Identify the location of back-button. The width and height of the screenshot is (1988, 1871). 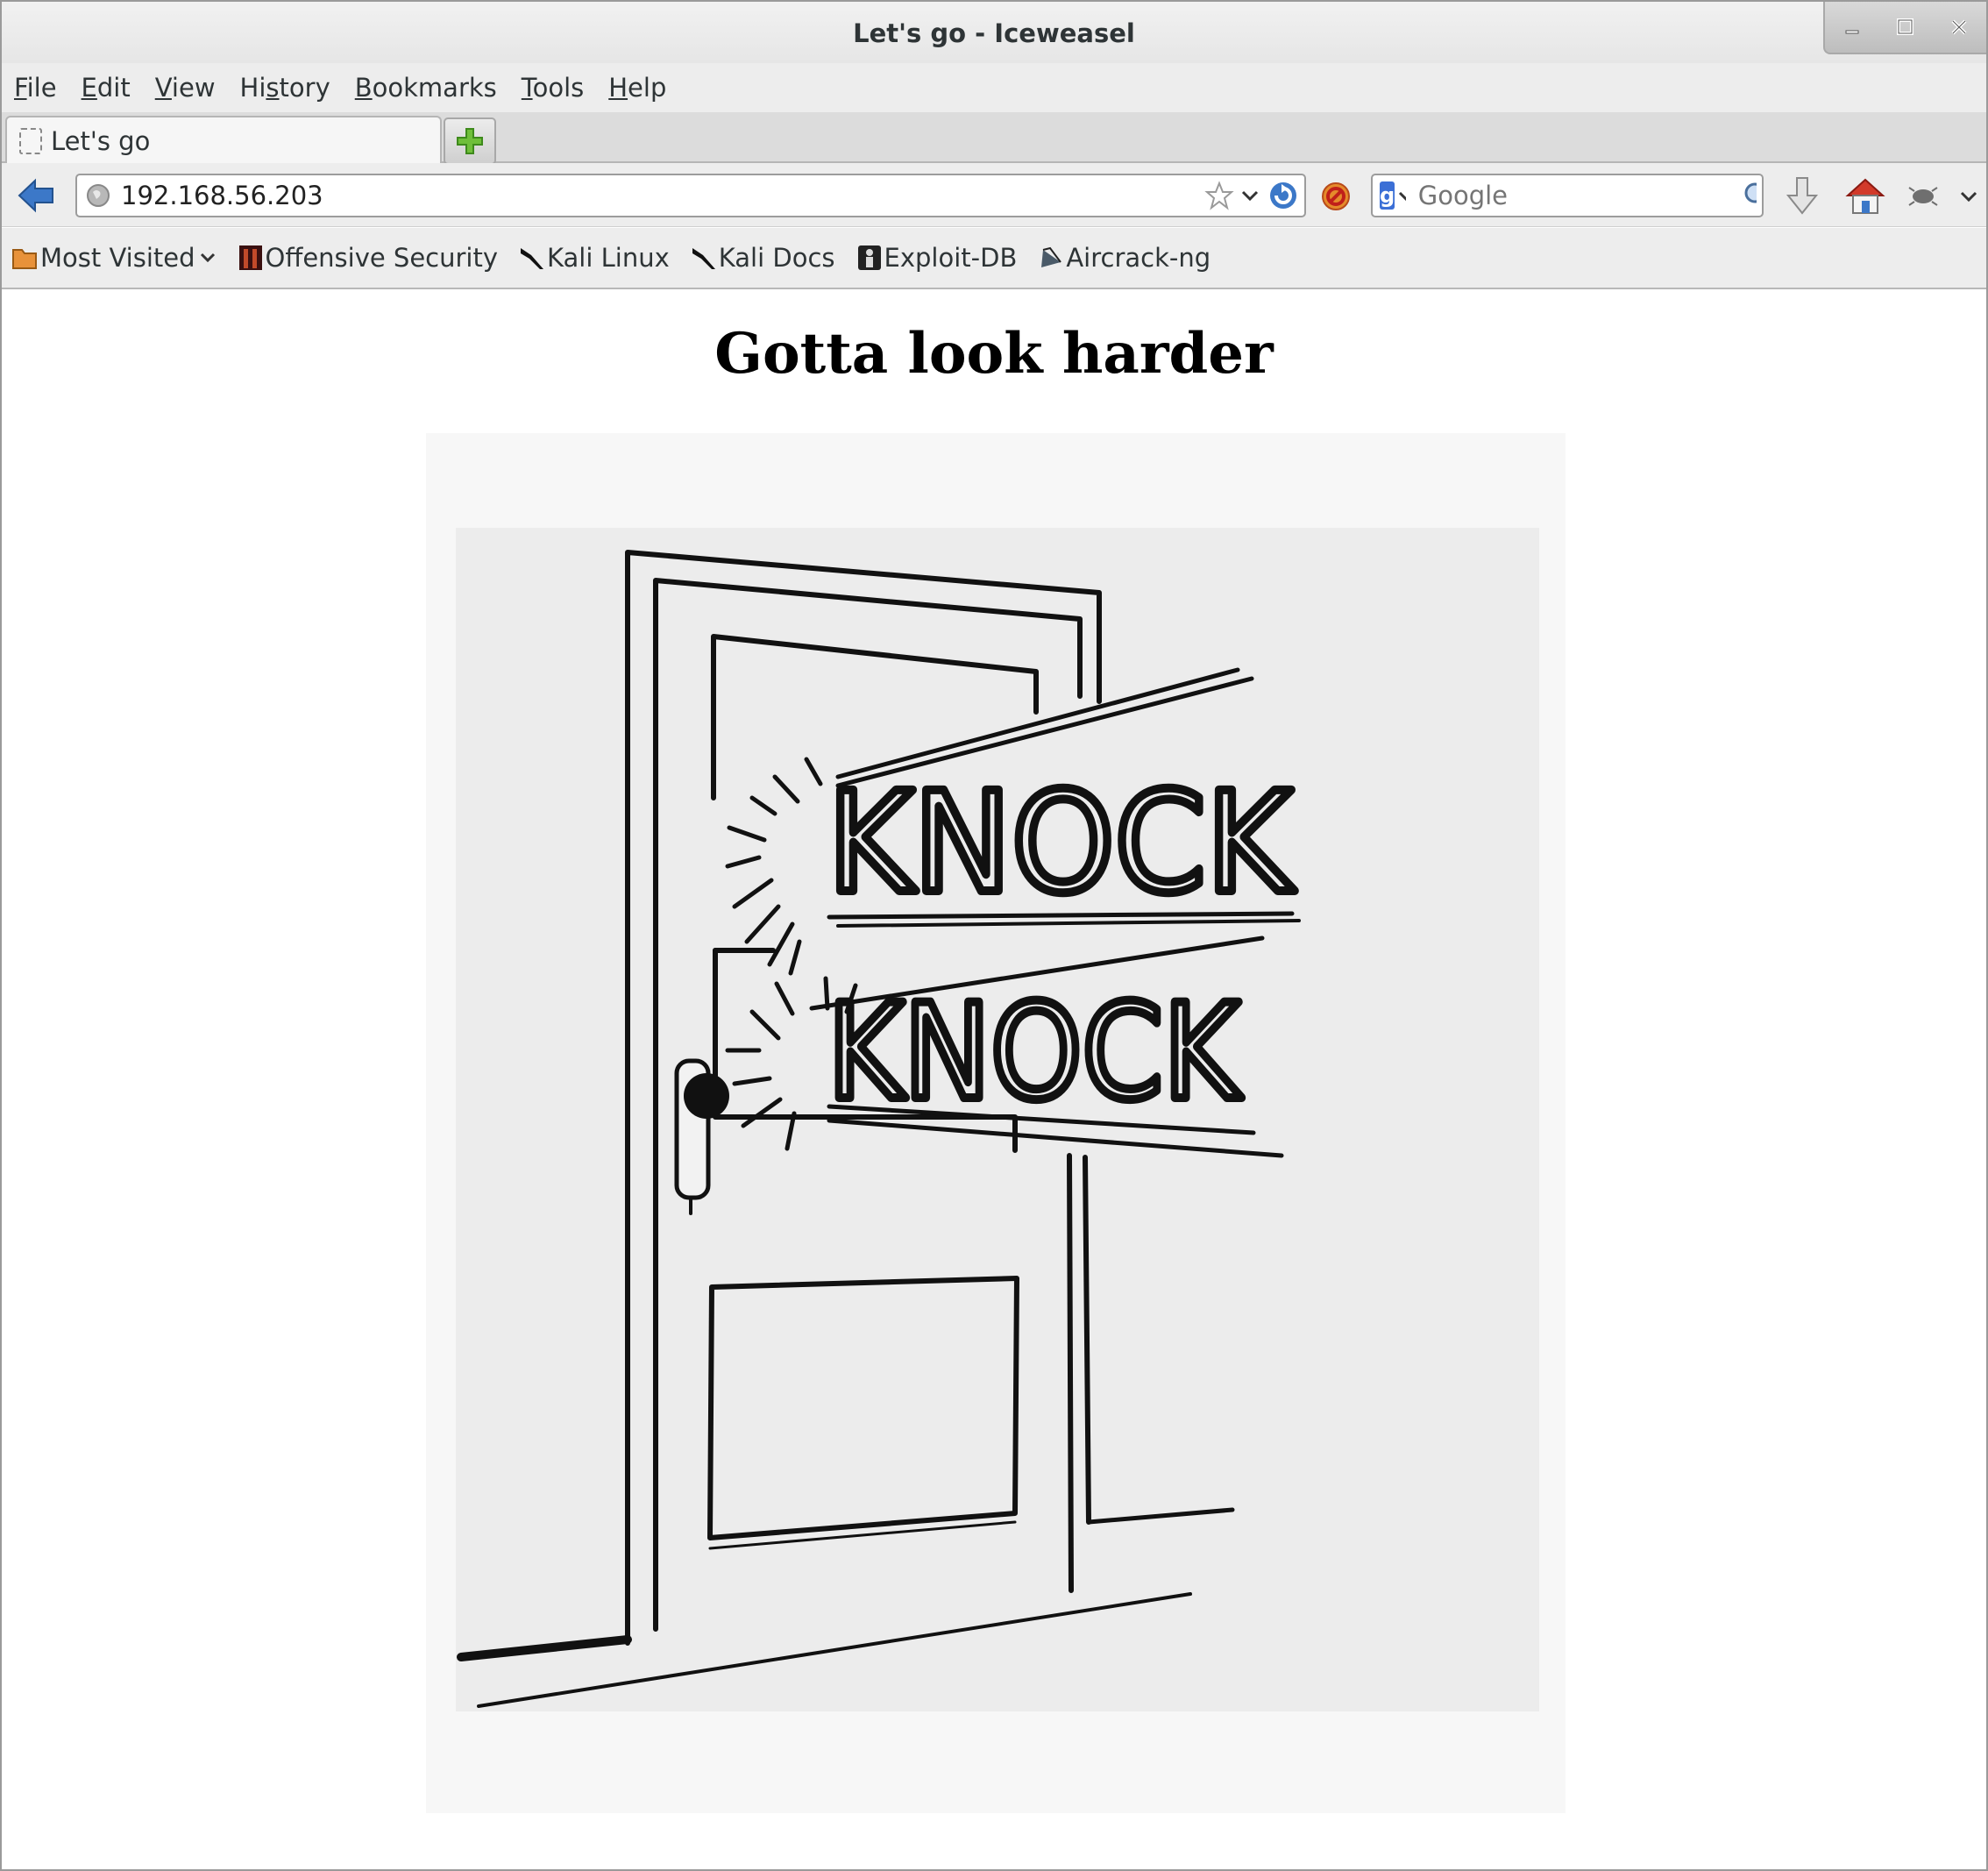
(36, 196).